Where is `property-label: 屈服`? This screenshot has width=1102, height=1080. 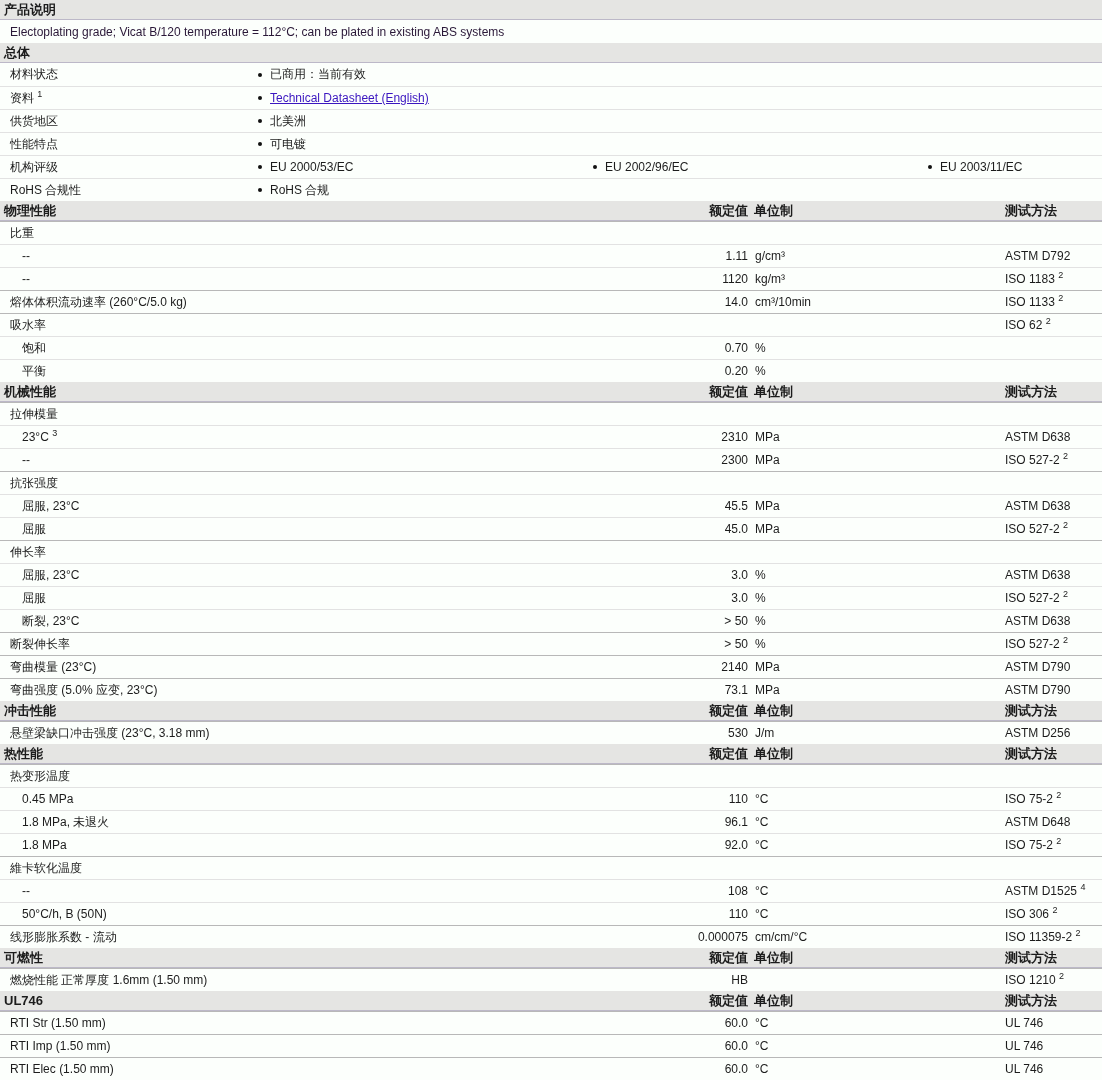
property-label: 屈服 is located at coordinates (34, 598).